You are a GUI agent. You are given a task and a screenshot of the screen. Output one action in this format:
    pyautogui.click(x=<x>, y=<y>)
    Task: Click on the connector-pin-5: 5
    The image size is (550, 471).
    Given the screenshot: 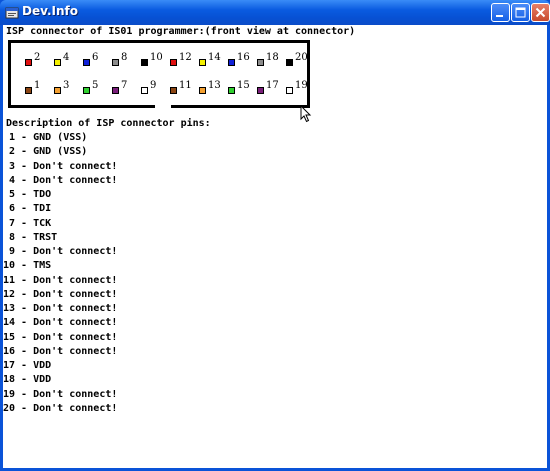 What is the action you would take?
    pyautogui.click(x=96, y=88)
    